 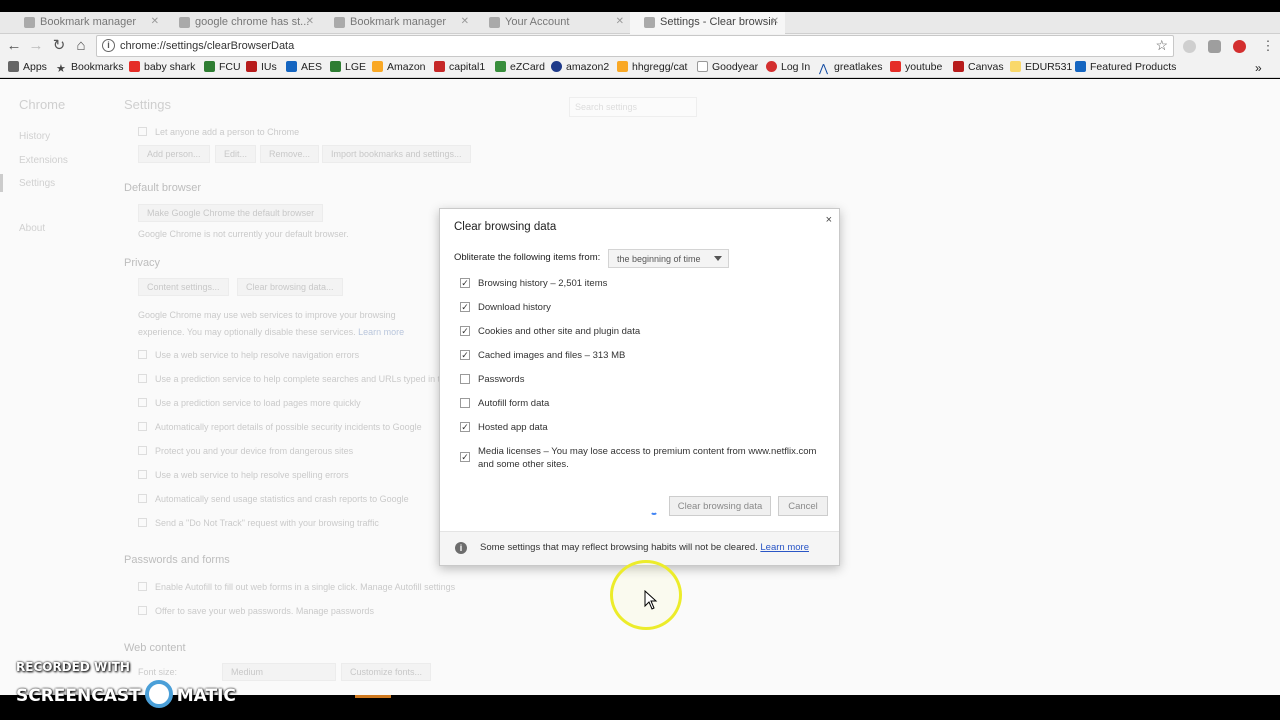 What do you see at coordinates (37, 183) in the screenshot?
I see `sidebar-item-settings: Settings` at bounding box center [37, 183].